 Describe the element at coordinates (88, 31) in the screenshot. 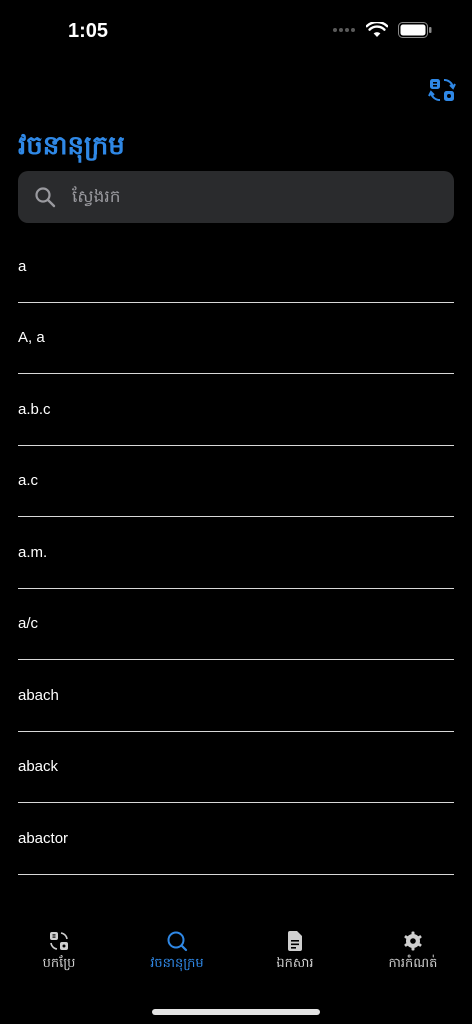

I see `status-time: 1:05` at that location.